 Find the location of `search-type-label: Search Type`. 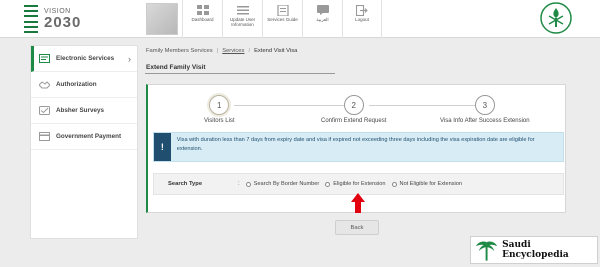

search-type-label: Search Type is located at coordinates (185, 184).